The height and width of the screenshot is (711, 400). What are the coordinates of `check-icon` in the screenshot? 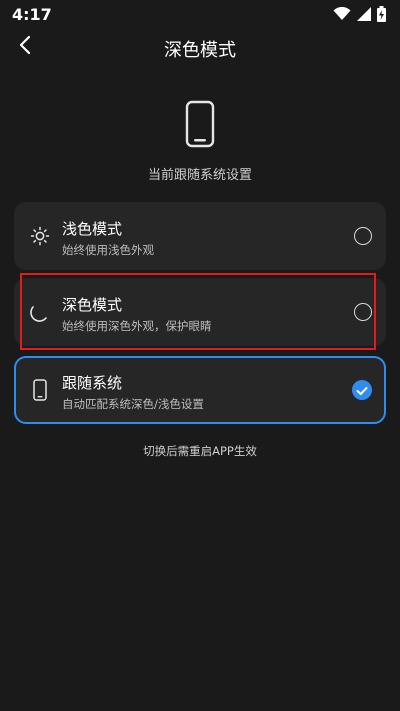 It's located at (362, 390).